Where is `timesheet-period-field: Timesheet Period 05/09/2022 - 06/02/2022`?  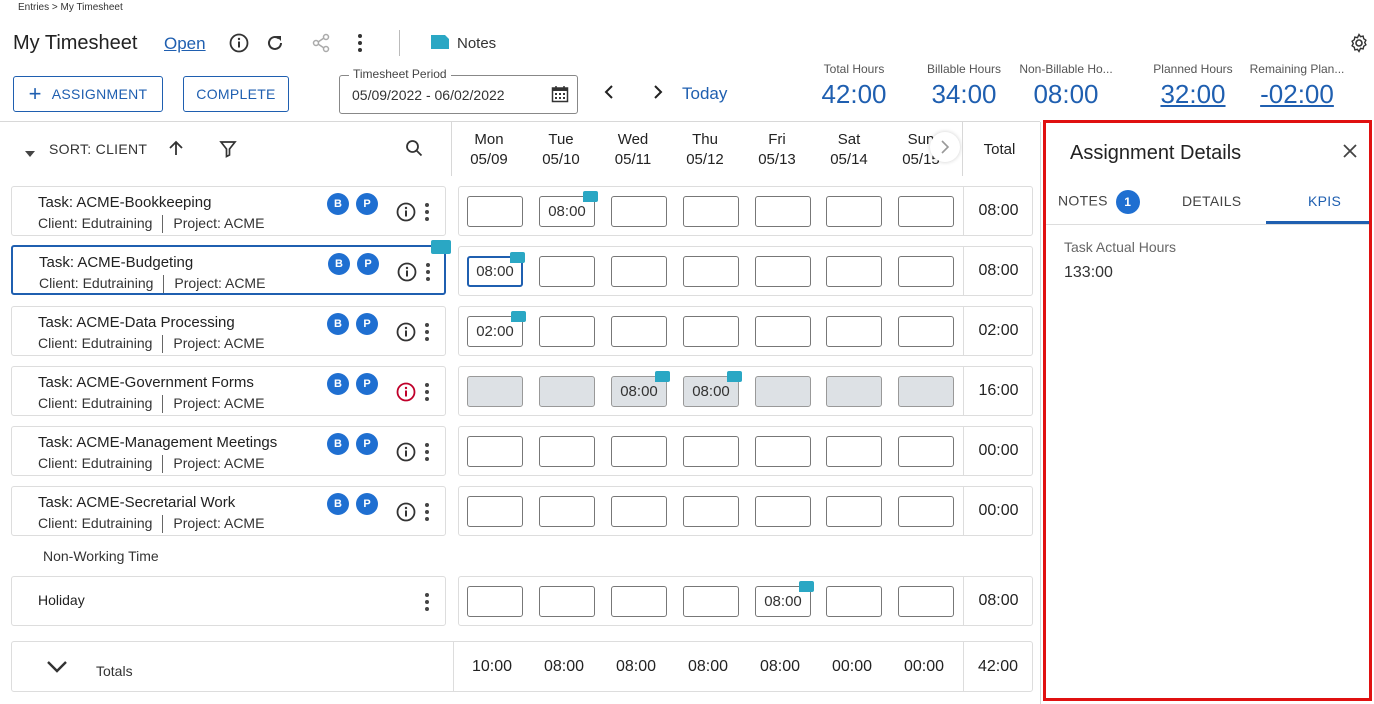 timesheet-period-field: Timesheet Period 05/09/2022 - 06/02/2022 is located at coordinates (458, 90).